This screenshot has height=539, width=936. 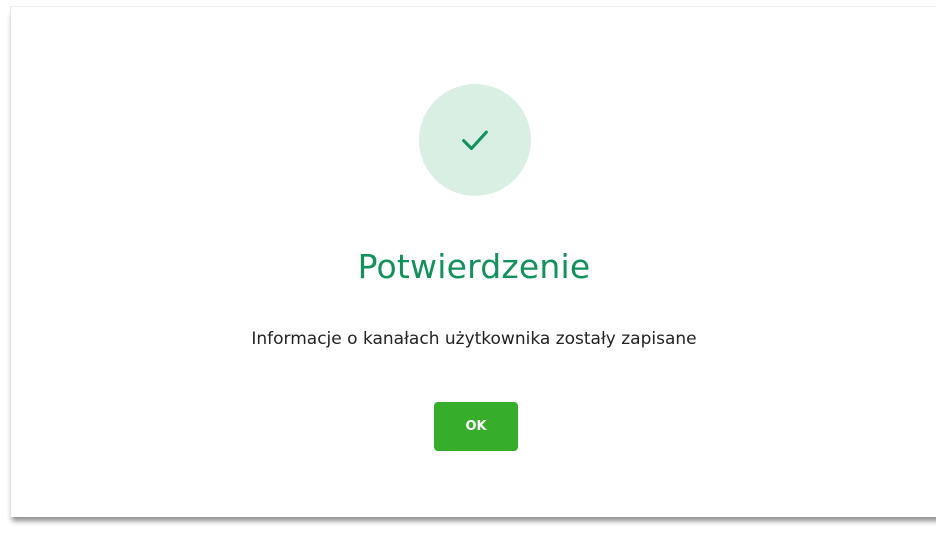 I want to click on success-icon-badge, so click(x=475, y=140).